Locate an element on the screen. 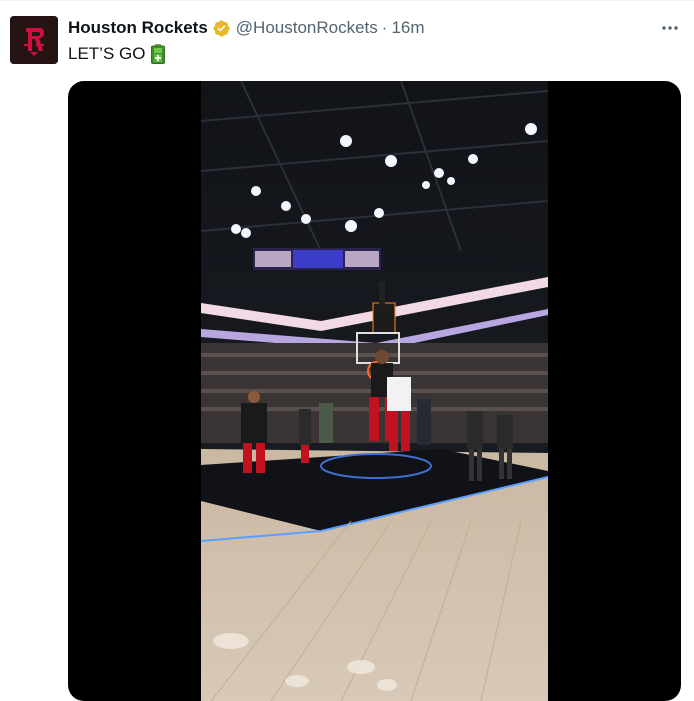 This screenshot has width=694, height=701. avatar is located at coordinates (34, 40).